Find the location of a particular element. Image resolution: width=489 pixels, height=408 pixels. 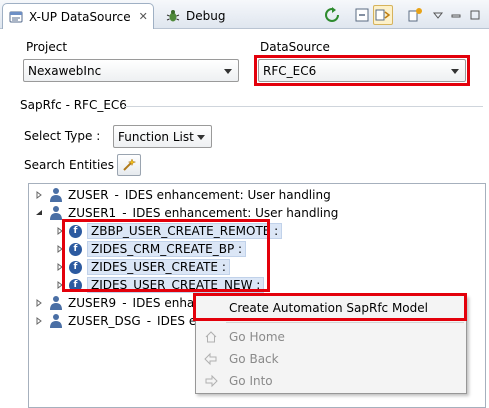

search-entities-label: Search Entities : is located at coordinates (73, 165).